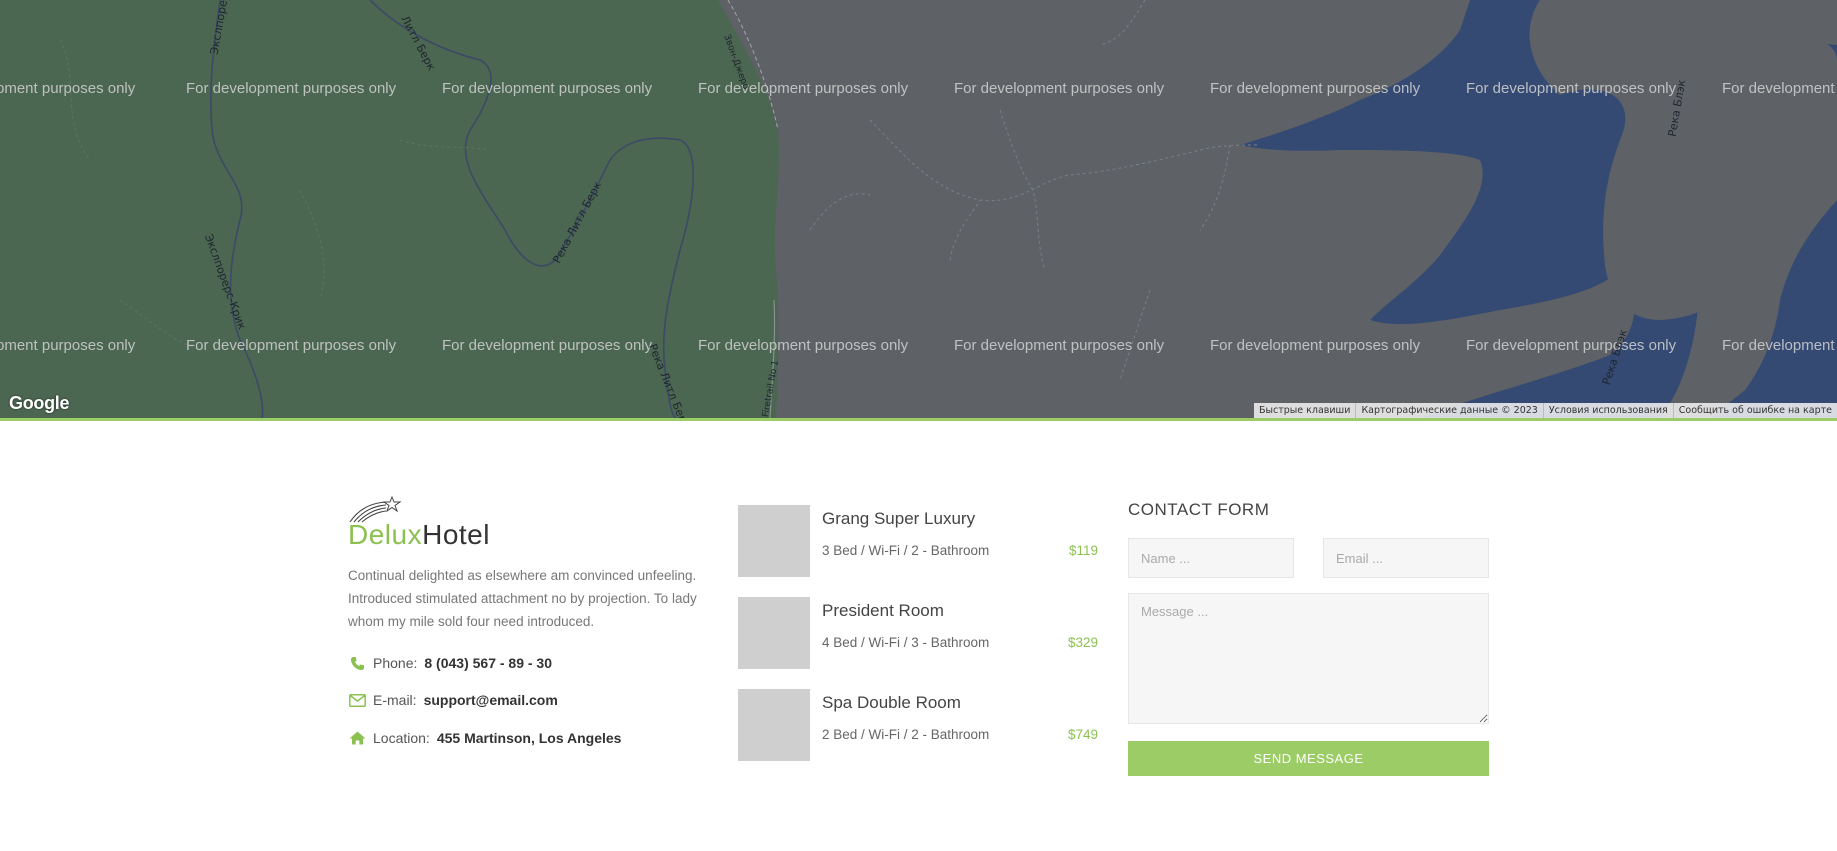 The image size is (1837, 851). I want to click on contact-location: Location: 455 Martinson, Los Angeles, so click(484, 738).